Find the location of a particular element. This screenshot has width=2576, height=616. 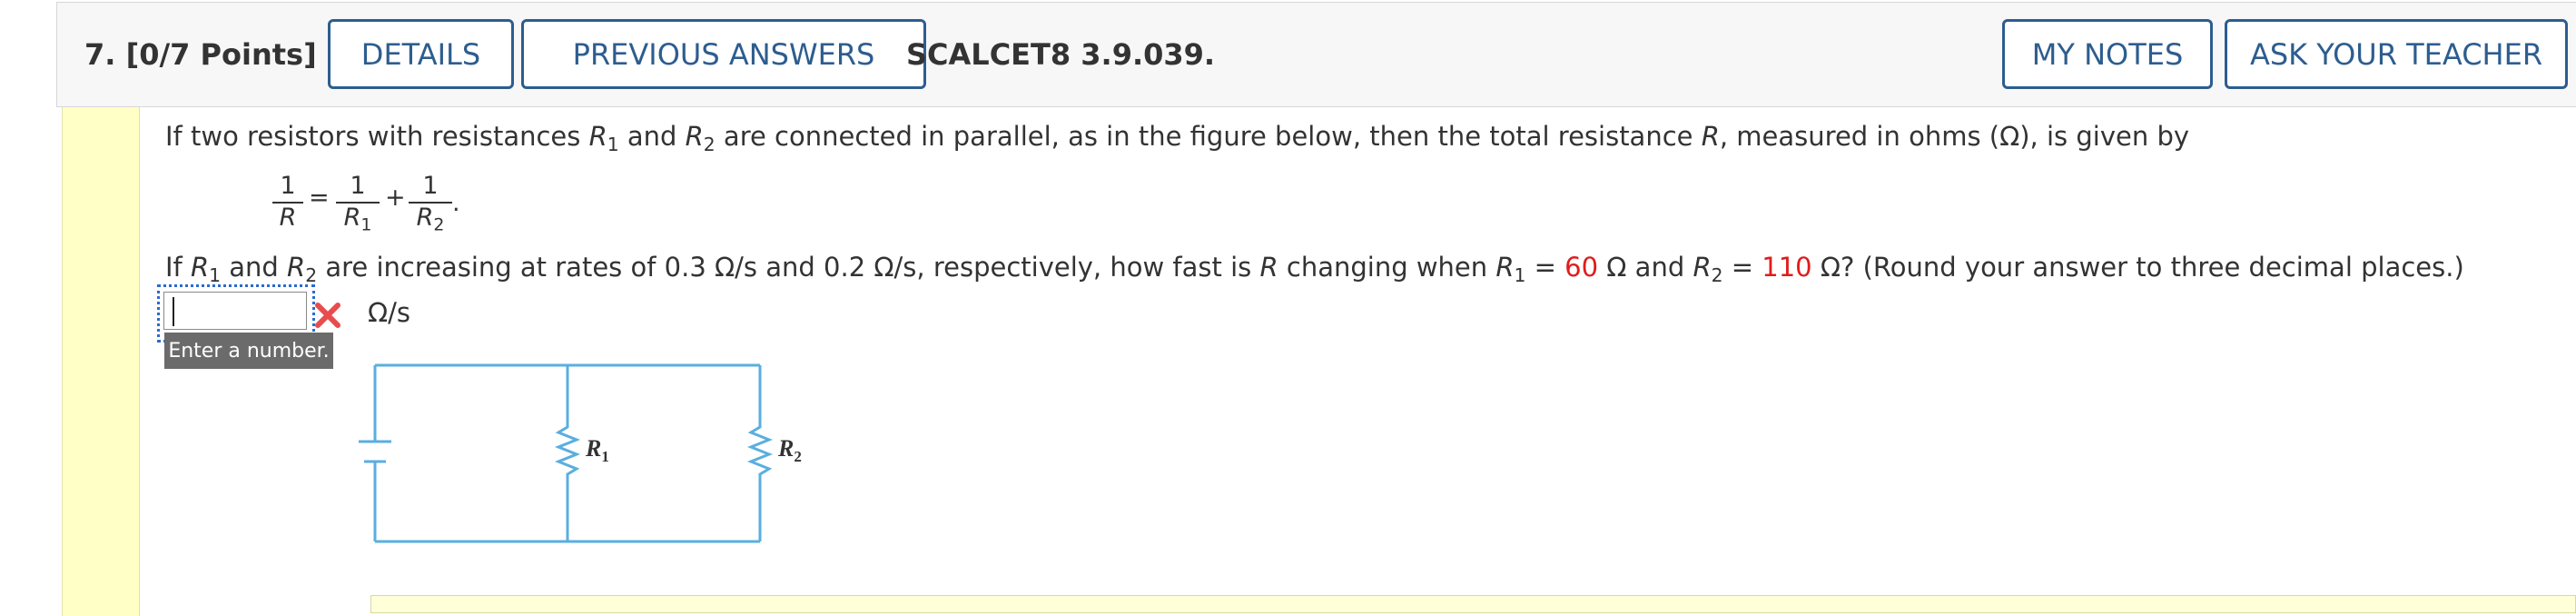

parallel-circuit-diagram: R1 R2 is located at coordinates (580, 453).